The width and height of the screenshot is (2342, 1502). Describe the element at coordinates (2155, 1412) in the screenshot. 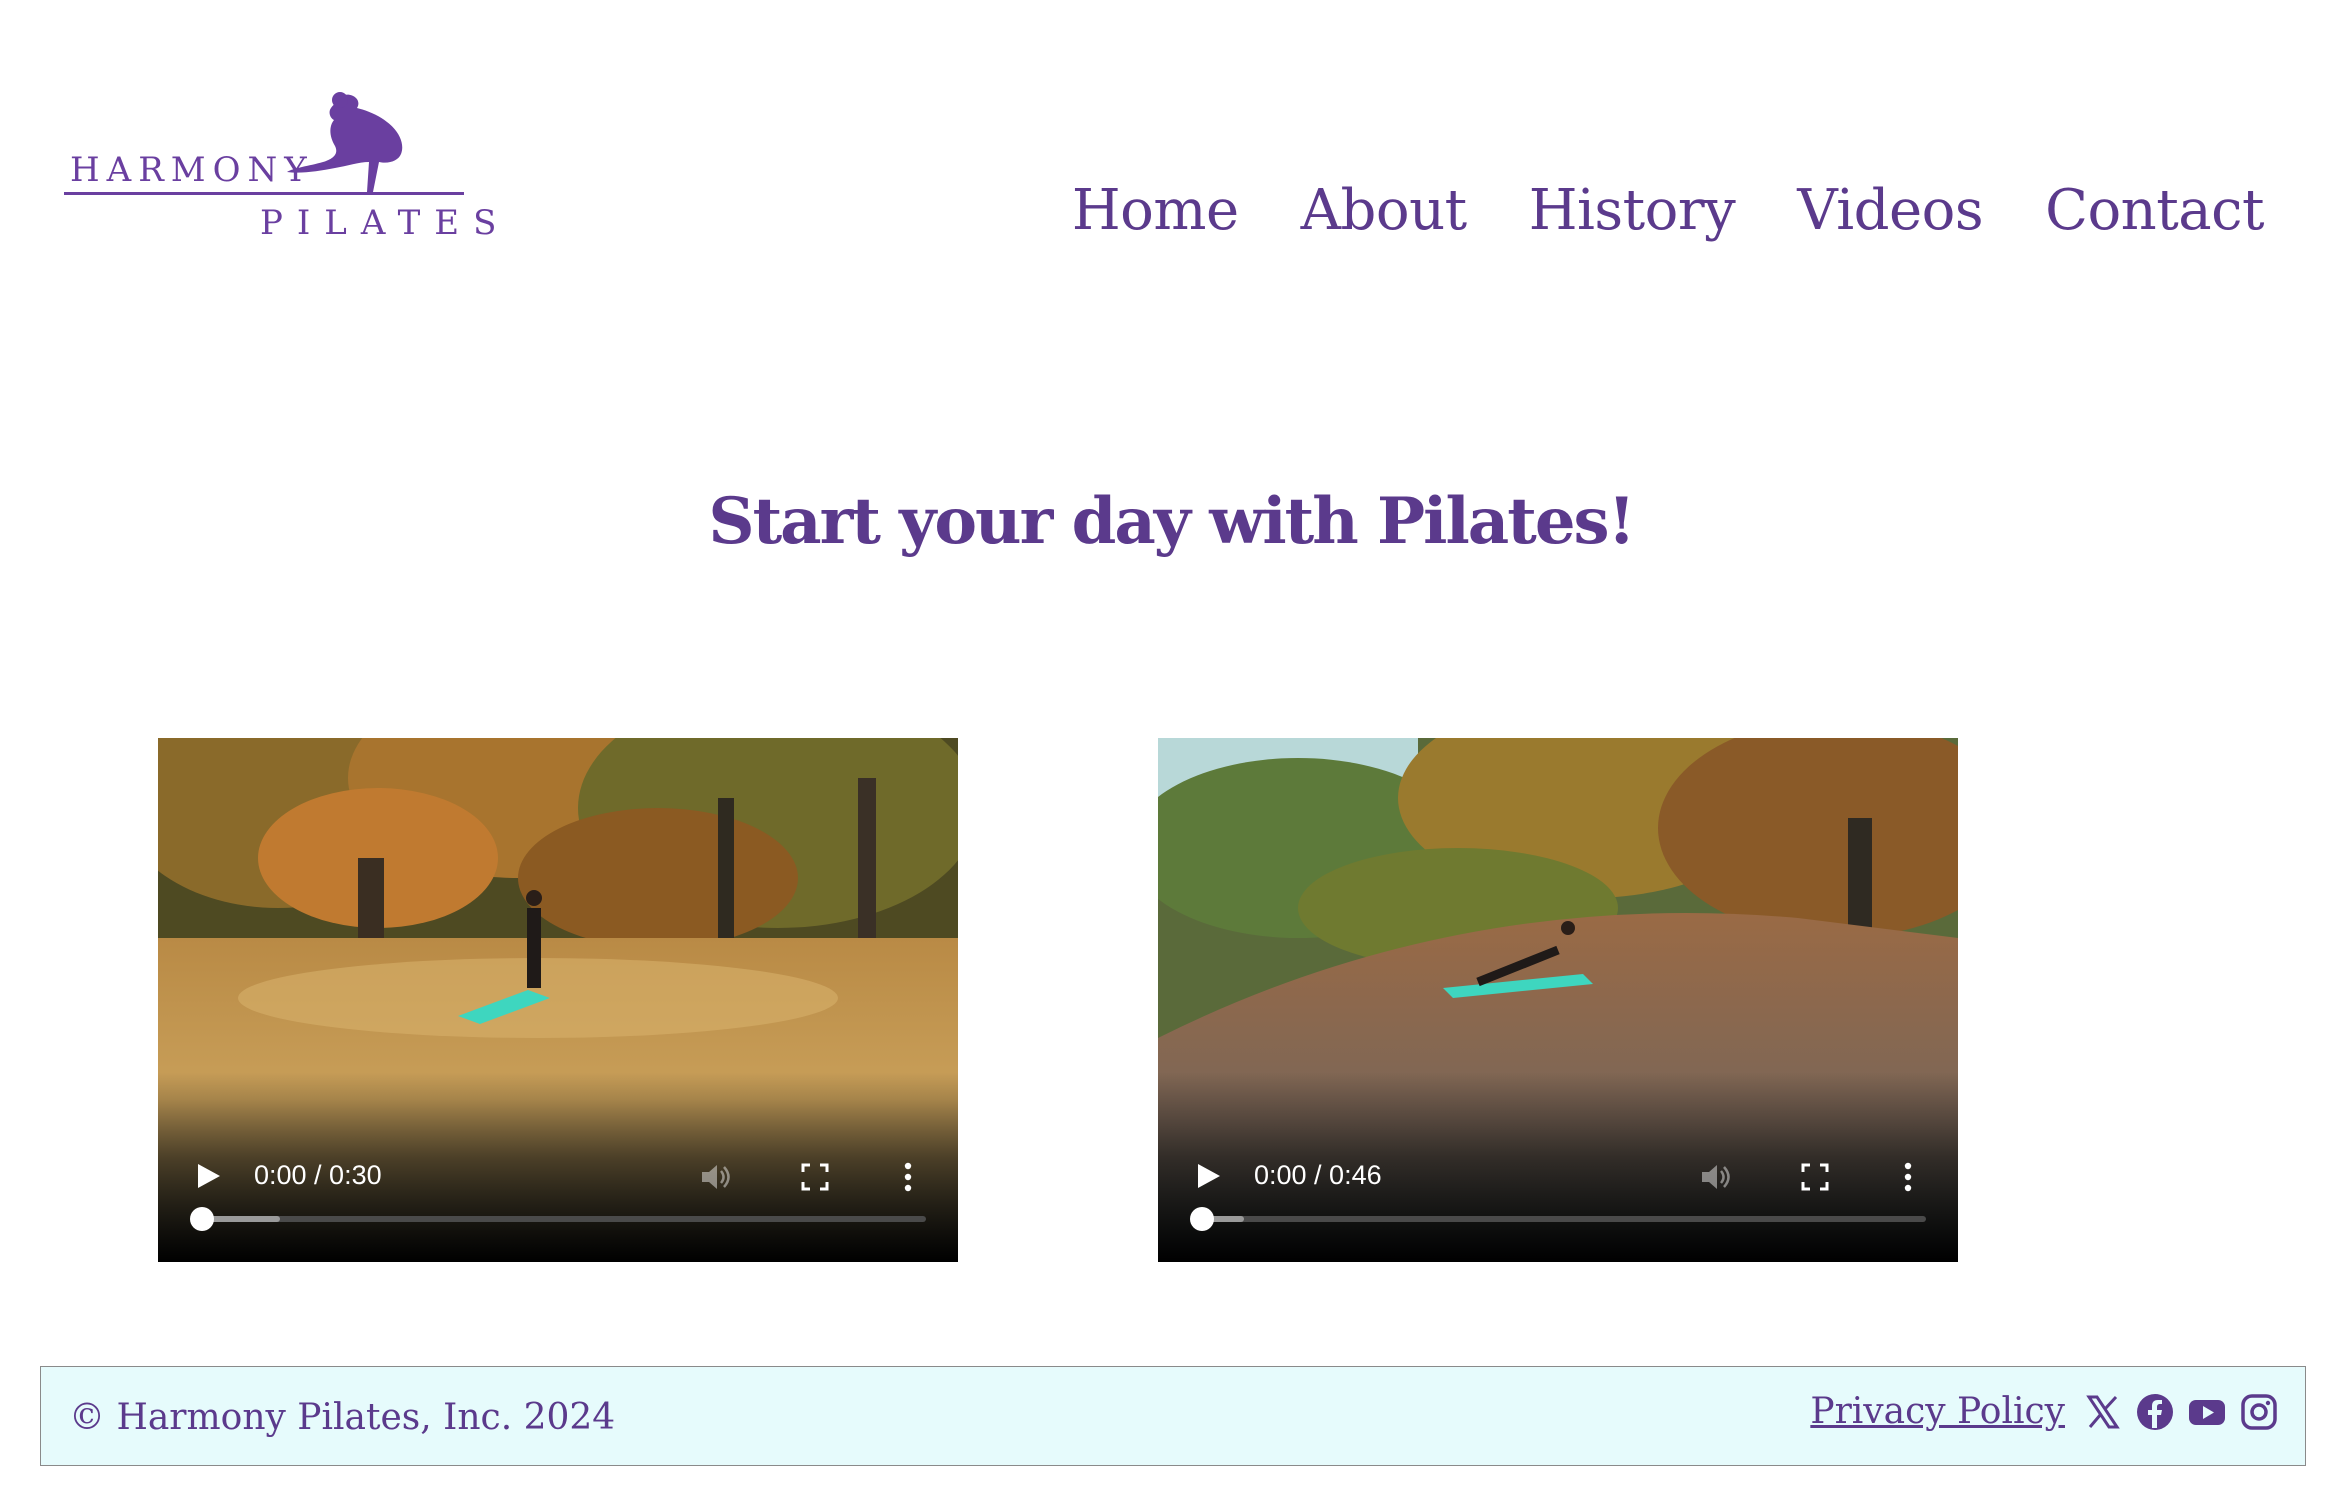

I see `facebook-icon` at that location.